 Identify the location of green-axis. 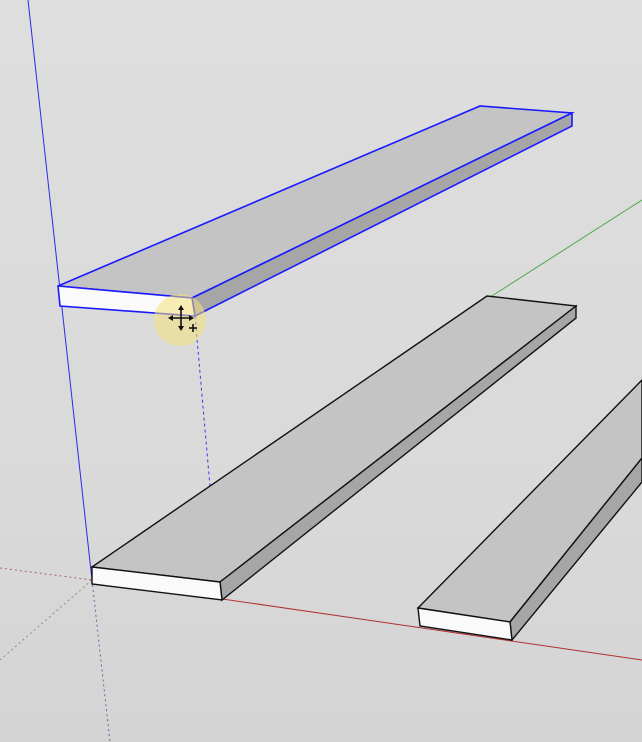
(555, 255).